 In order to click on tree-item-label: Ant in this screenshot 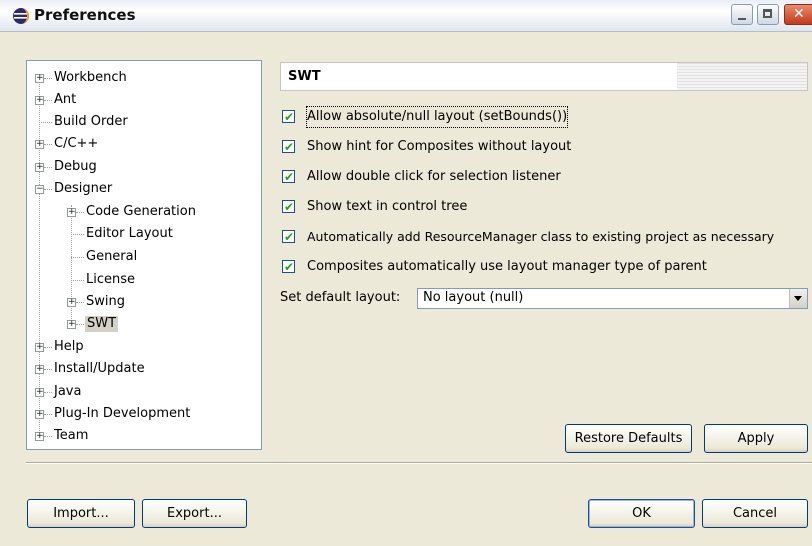, I will do `click(65, 99)`.